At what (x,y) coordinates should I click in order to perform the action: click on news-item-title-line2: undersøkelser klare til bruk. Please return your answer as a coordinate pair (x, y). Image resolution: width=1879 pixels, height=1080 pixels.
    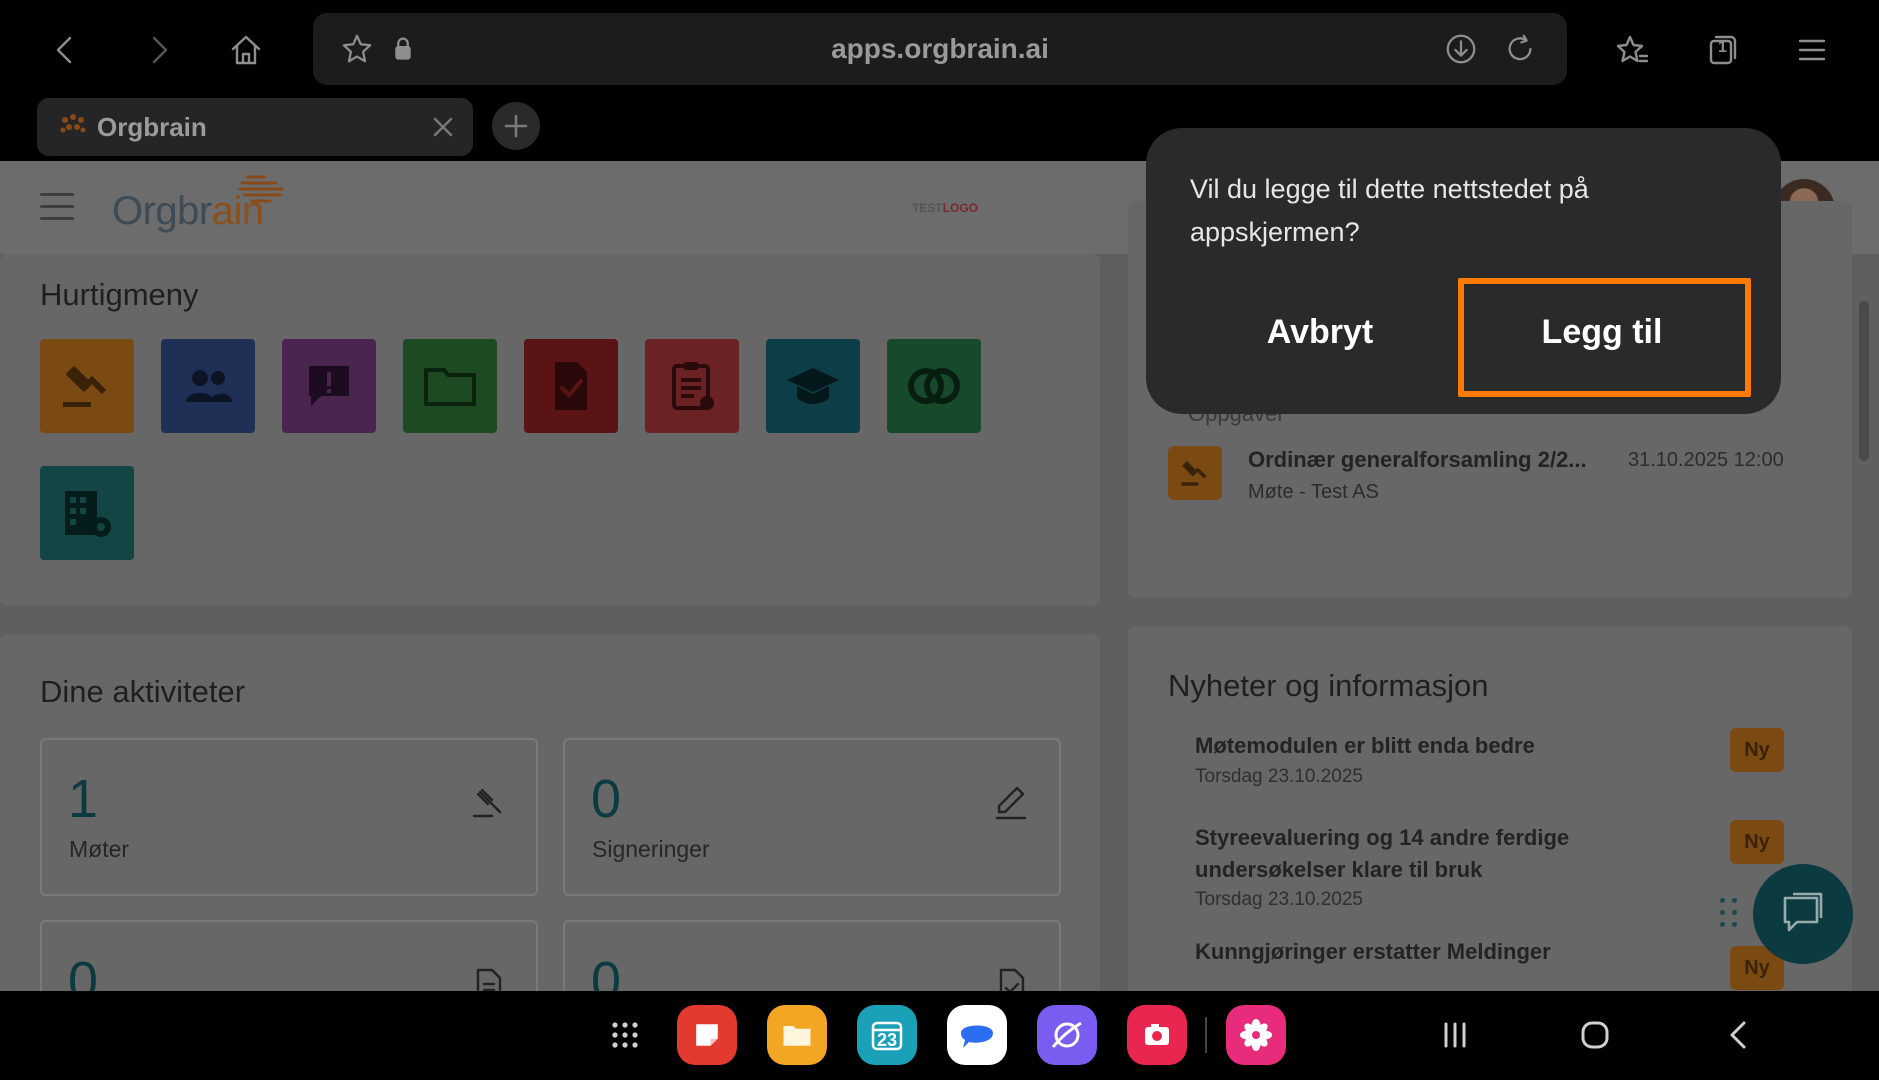
    Looking at the image, I should click on (1339, 869).